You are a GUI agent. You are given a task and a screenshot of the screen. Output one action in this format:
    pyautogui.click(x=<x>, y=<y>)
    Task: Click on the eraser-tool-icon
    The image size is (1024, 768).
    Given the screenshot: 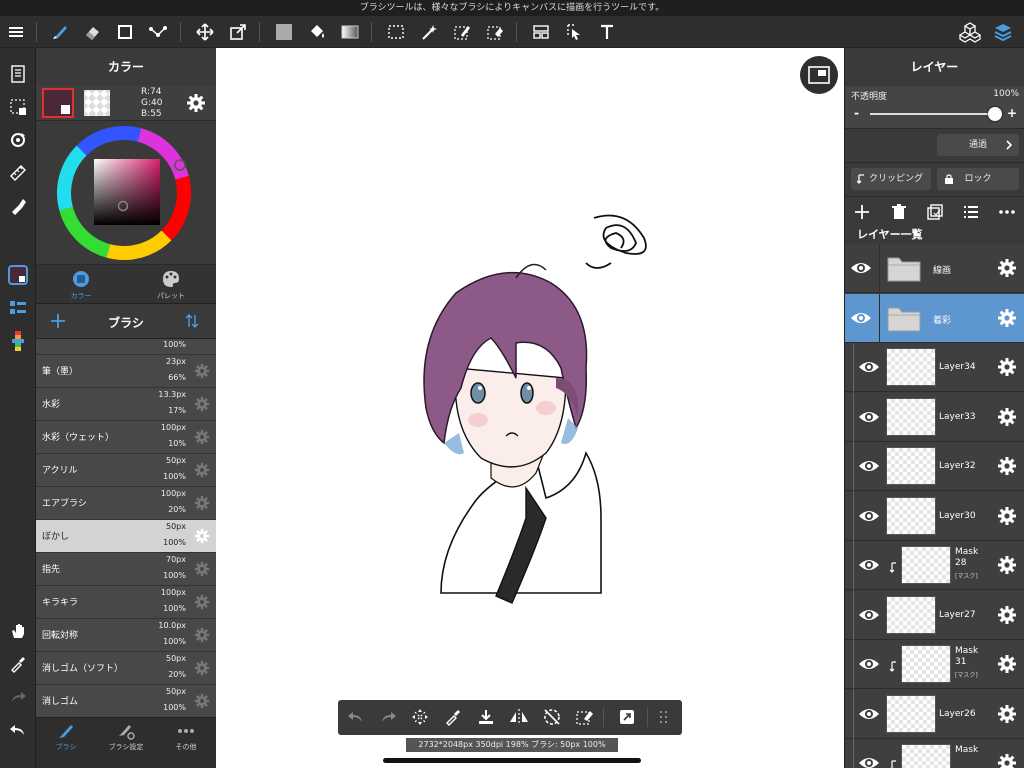 What is the action you would take?
    pyautogui.click(x=92, y=32)
    